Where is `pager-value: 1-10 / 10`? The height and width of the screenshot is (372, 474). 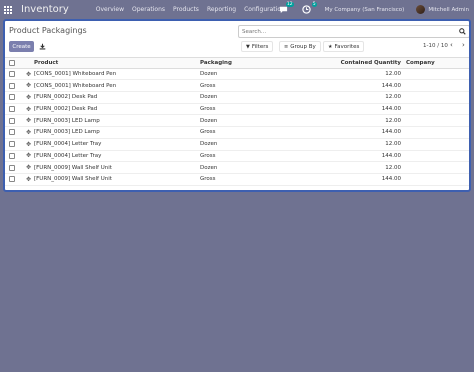
pager-value: 1-10 / 10 is located at coordinates (435, 46).